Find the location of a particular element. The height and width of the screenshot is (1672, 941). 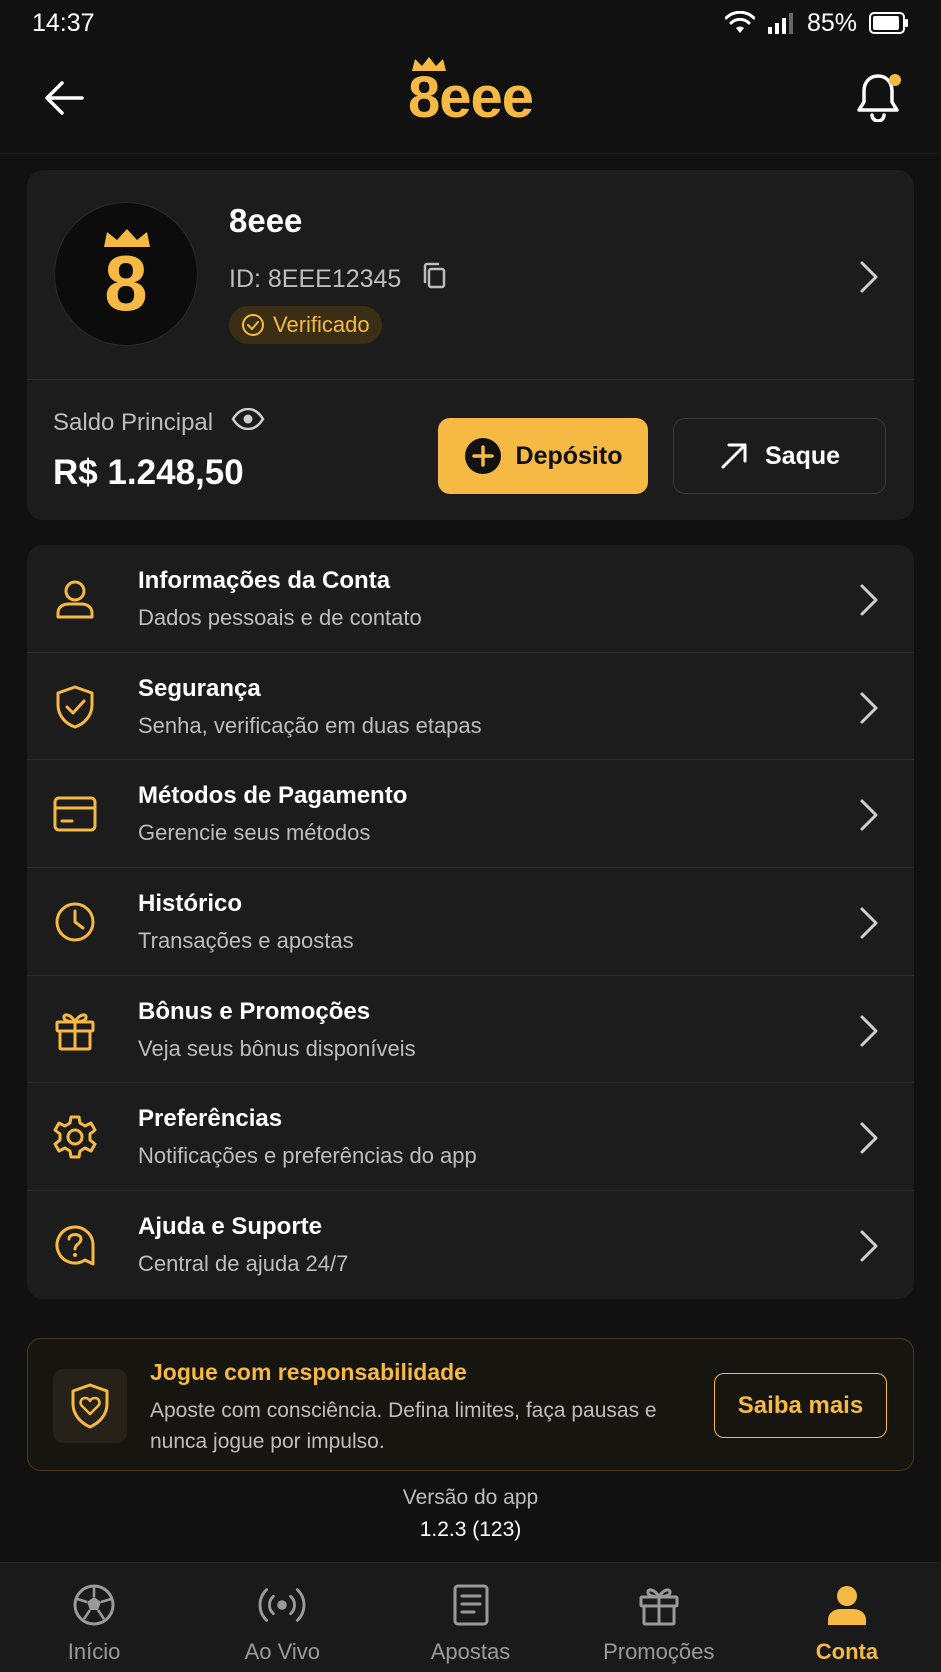

copy-icon is located at coordinates (434, 279).